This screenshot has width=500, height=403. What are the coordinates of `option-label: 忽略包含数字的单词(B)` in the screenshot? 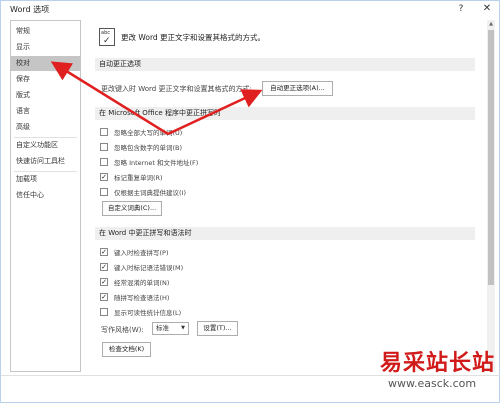 It's located at (148, 148).